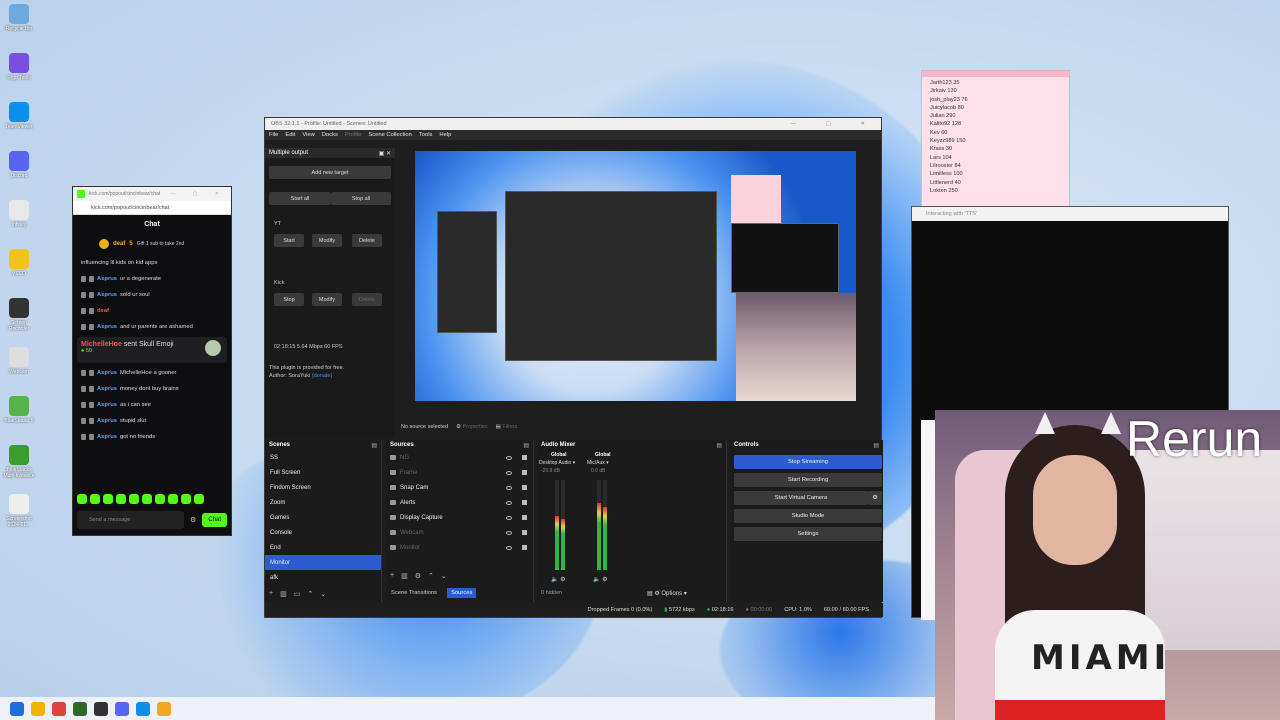  What do you see at coordinates (214, 520) in the screenshot?
I see `chat-send-button: Chat` at bounding box center [214, 520].